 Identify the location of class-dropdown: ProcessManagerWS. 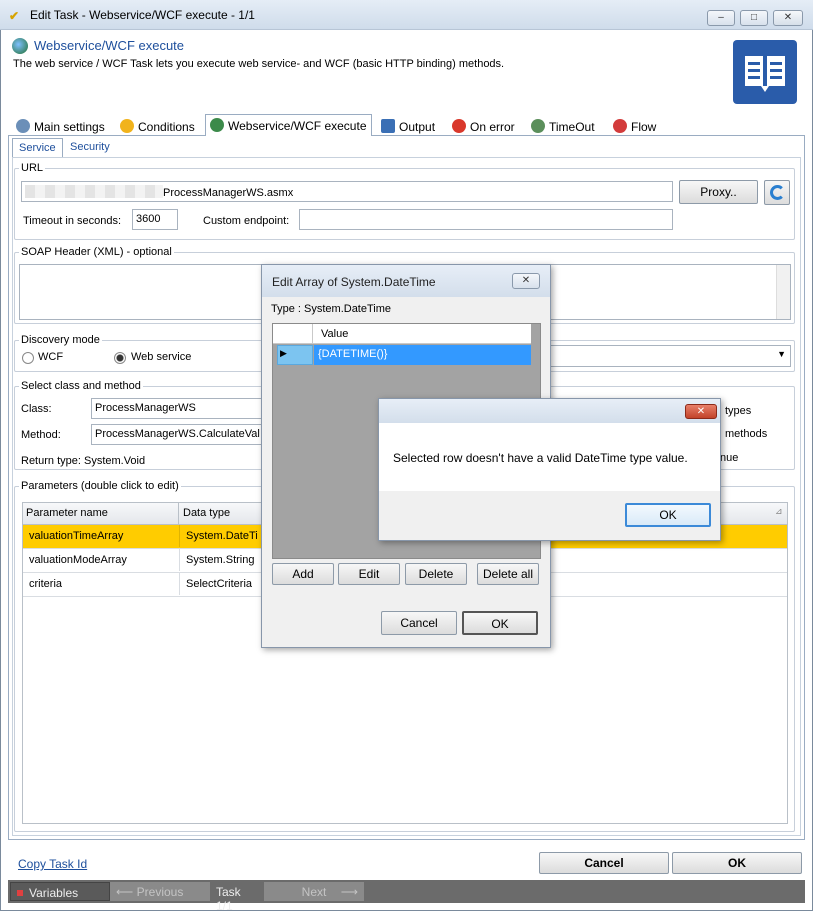
(181, 408).